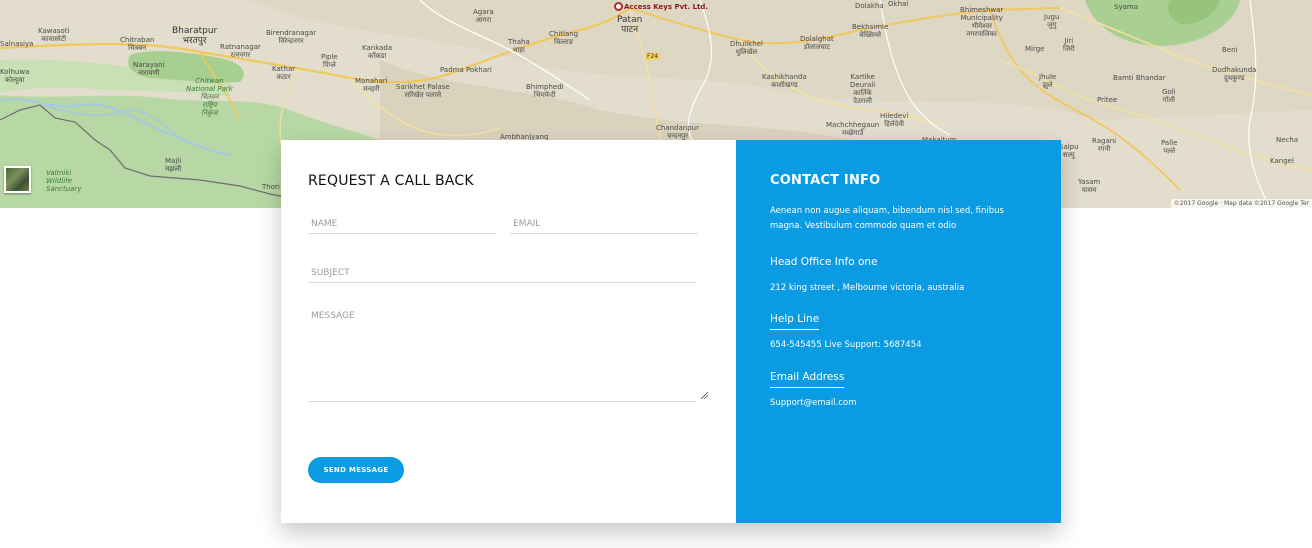 This screenshot has height=548, width=1312. Describe the element at coordinates (630, 25) in the screenshot. I see `map-place-label: Patan पाटन` at that location.